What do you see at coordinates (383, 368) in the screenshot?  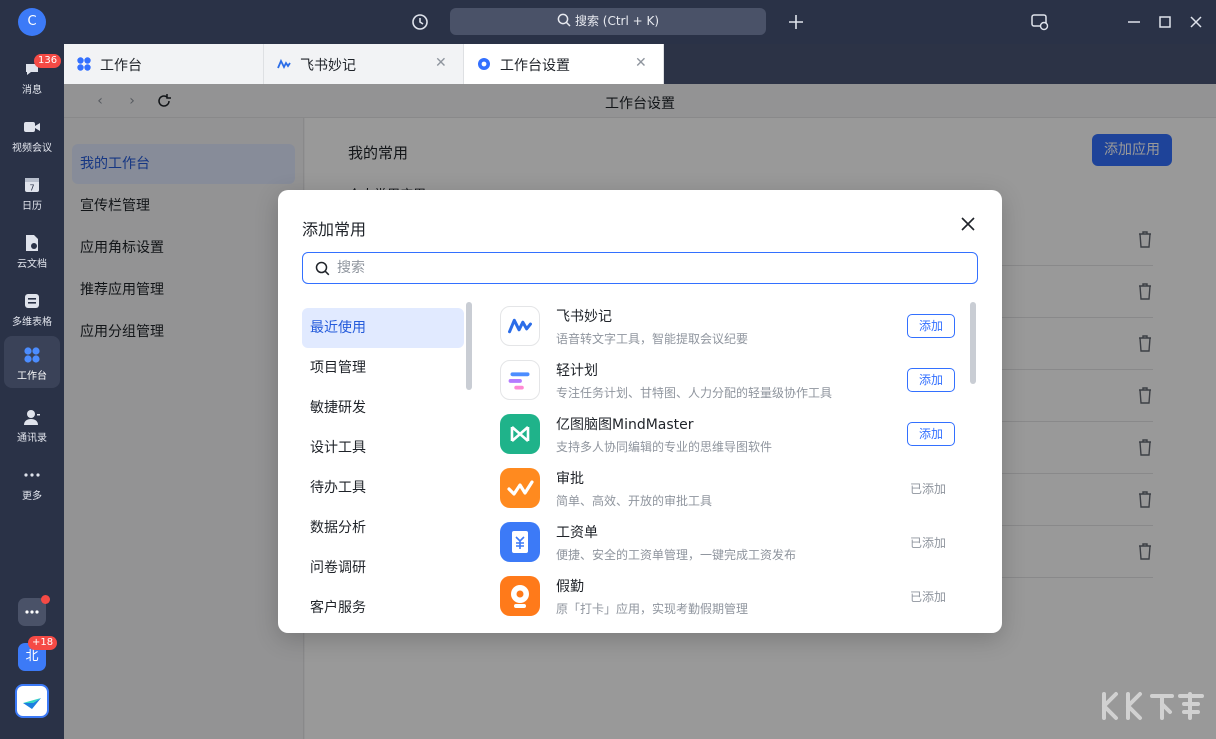 I see `category-item: 项目管理` at bounding box center [383, 368].